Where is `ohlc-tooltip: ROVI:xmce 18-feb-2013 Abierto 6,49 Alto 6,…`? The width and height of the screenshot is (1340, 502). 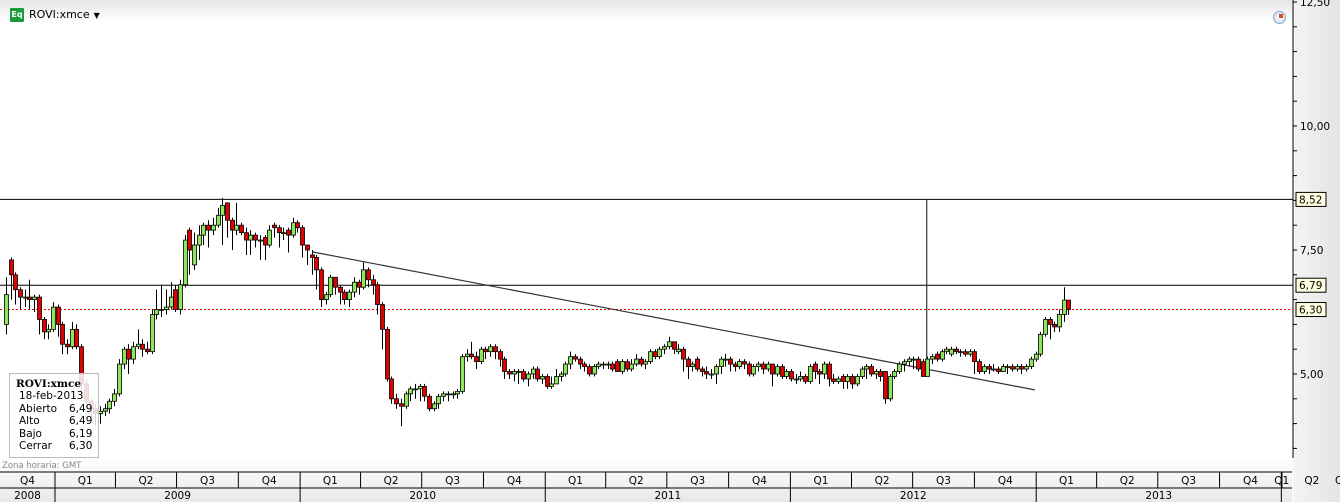 ohlc-tooltip: ROVI:xmce 18-feb-2013 Abierto 6,49 Alto 6,… is located at coordinates (54, 415).